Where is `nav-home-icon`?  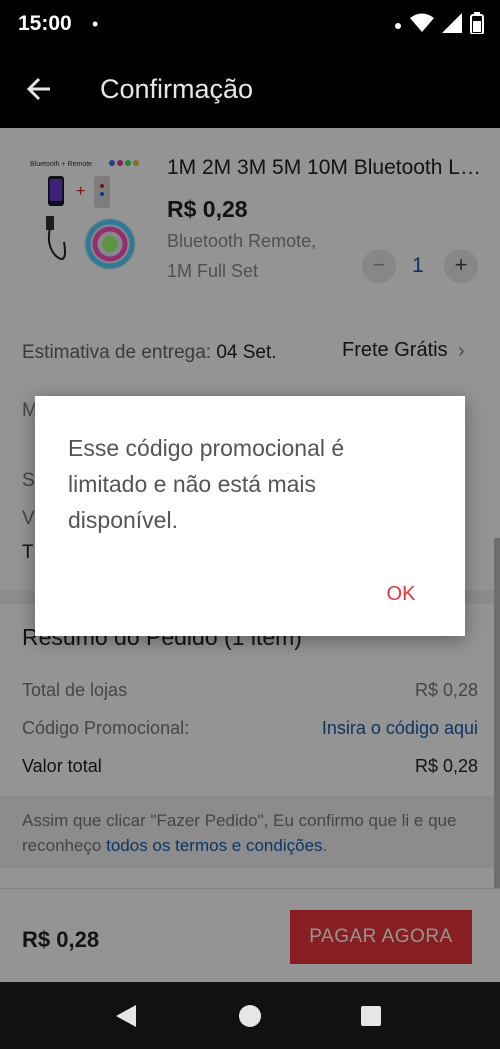
nav-home-icon is located at coordinates (250, 1018).